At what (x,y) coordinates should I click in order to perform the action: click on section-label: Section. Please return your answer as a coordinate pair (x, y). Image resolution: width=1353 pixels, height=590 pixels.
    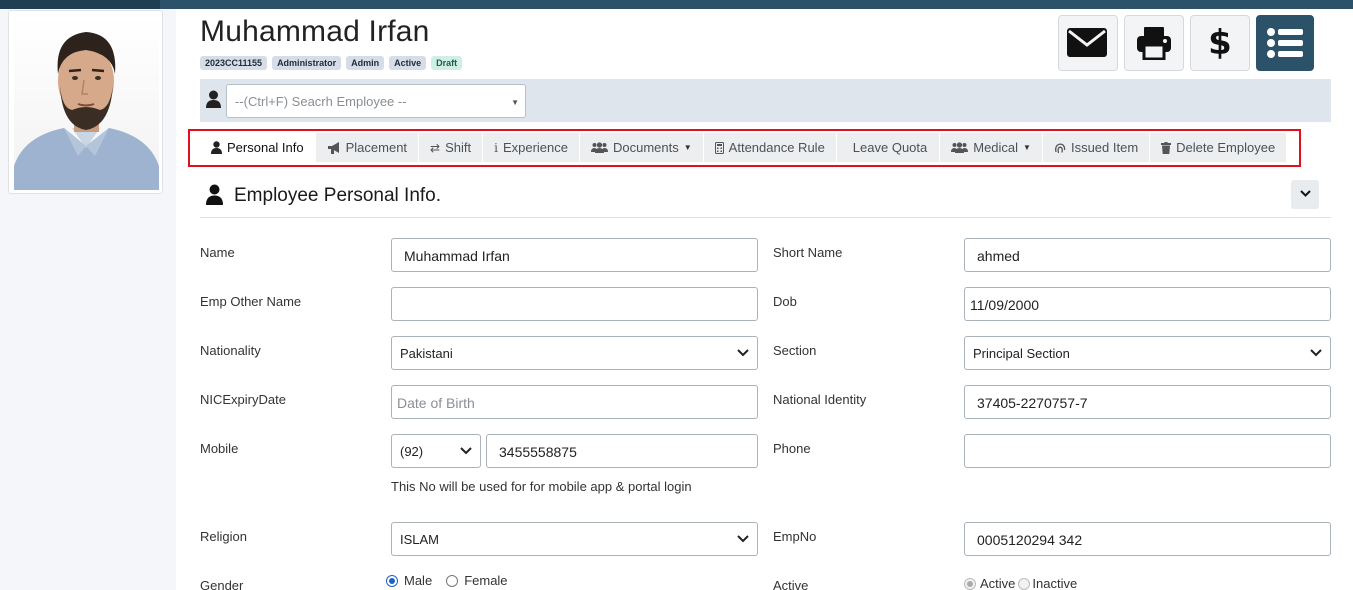
    Looking at the image, I should click on (795, 350).